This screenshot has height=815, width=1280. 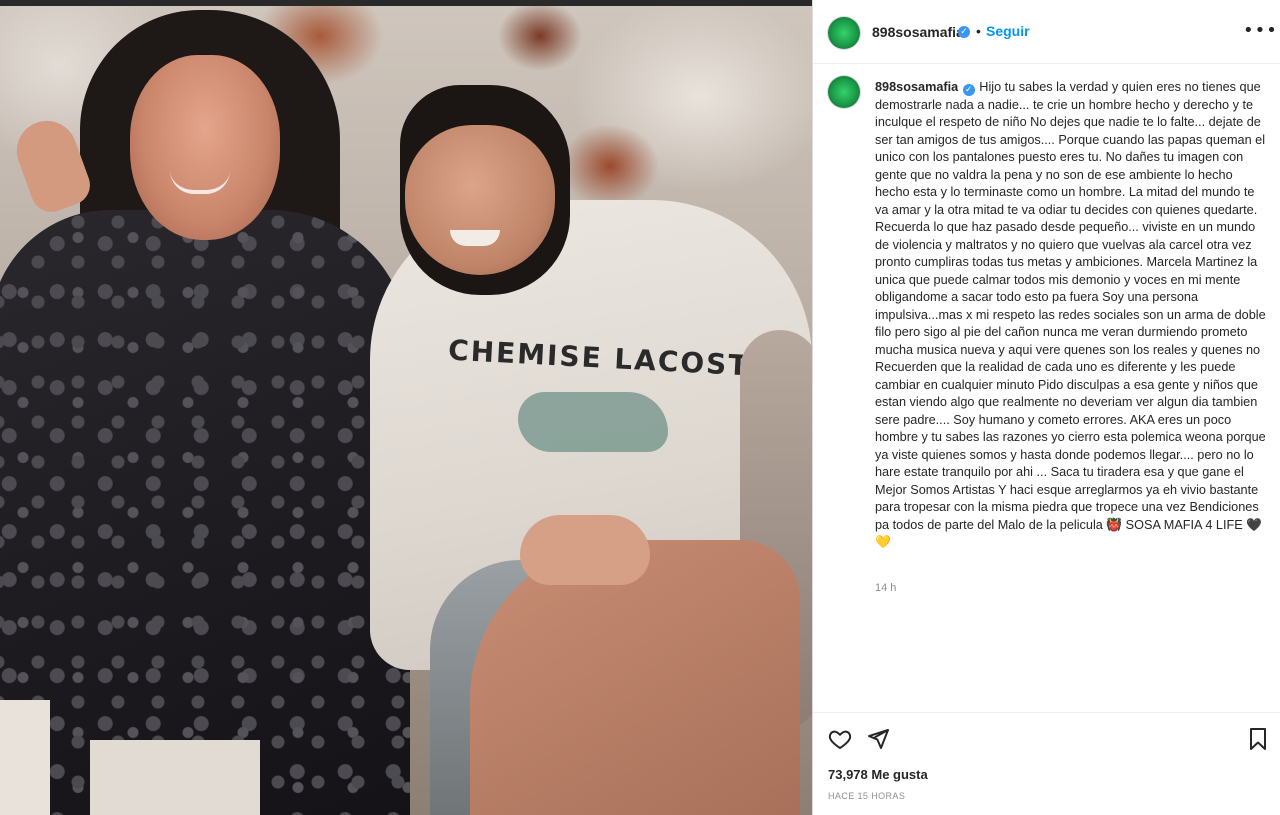 What do you see at coordinates (844, 33) in the screenshot?
I see `avatar` at bounding box center [844, 33].